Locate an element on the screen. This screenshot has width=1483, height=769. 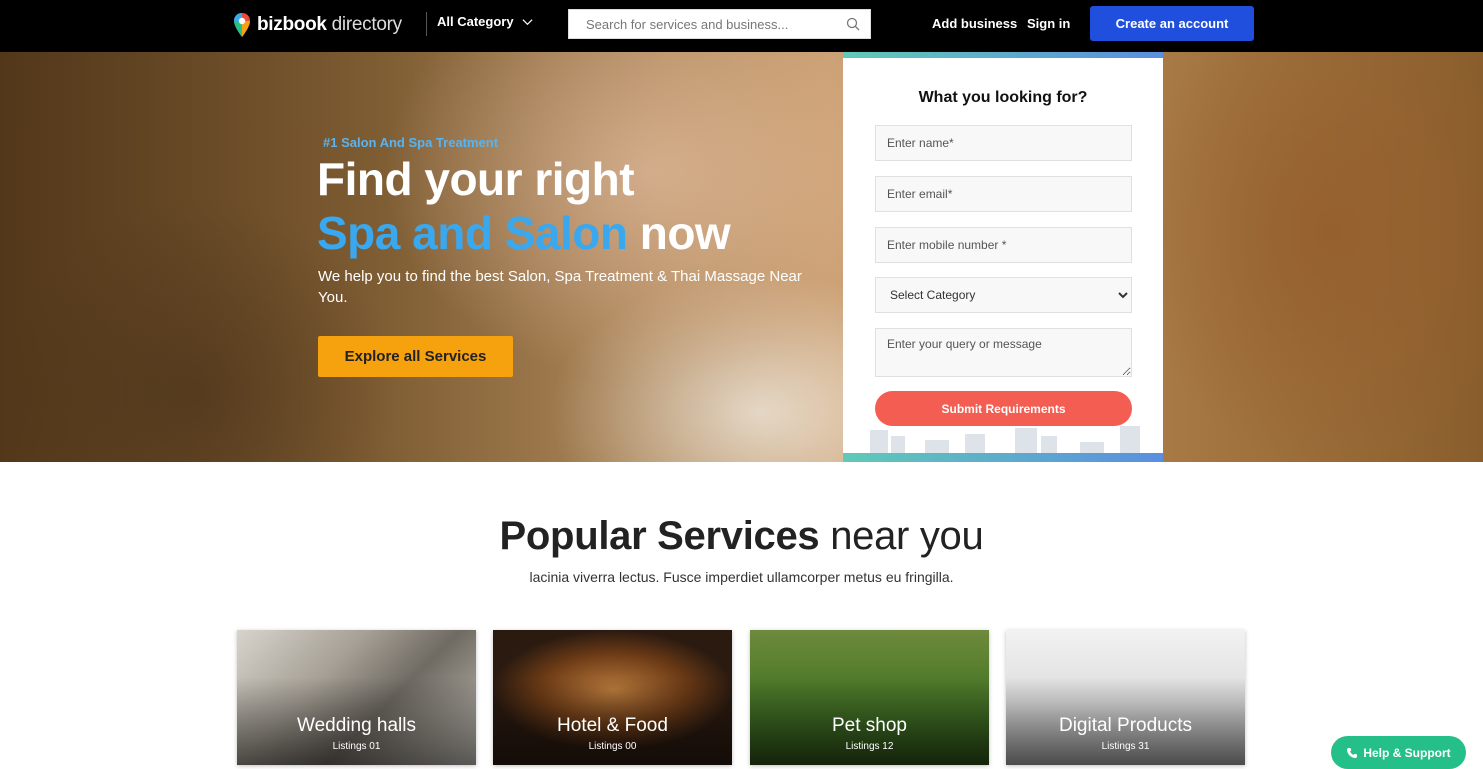
card-title: Digital Products is located at coordinates (1125, 725).